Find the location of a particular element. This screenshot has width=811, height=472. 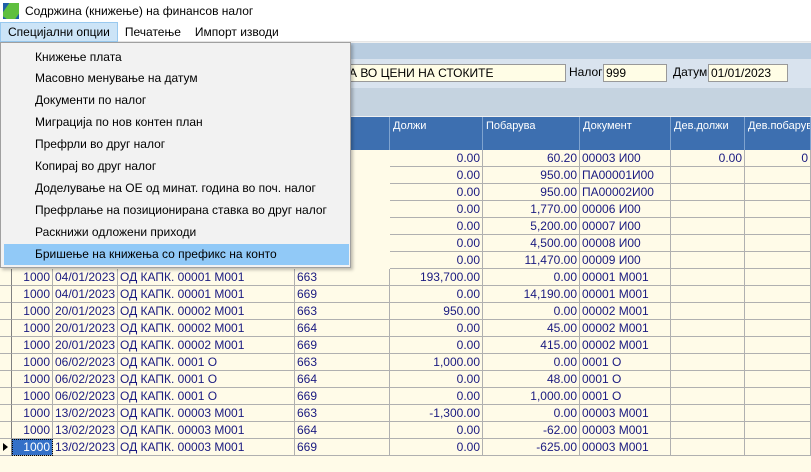

datum-field: 01/01/2023 is located at coordinates (748, 73).